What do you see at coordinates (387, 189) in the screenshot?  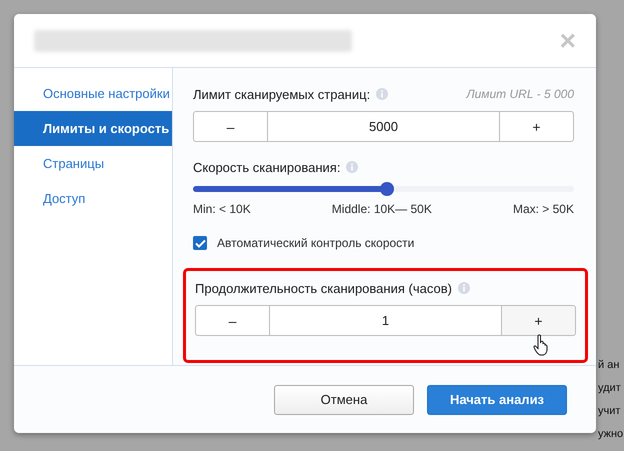 I see `slider-thumb` at bounding box center [387, 189].